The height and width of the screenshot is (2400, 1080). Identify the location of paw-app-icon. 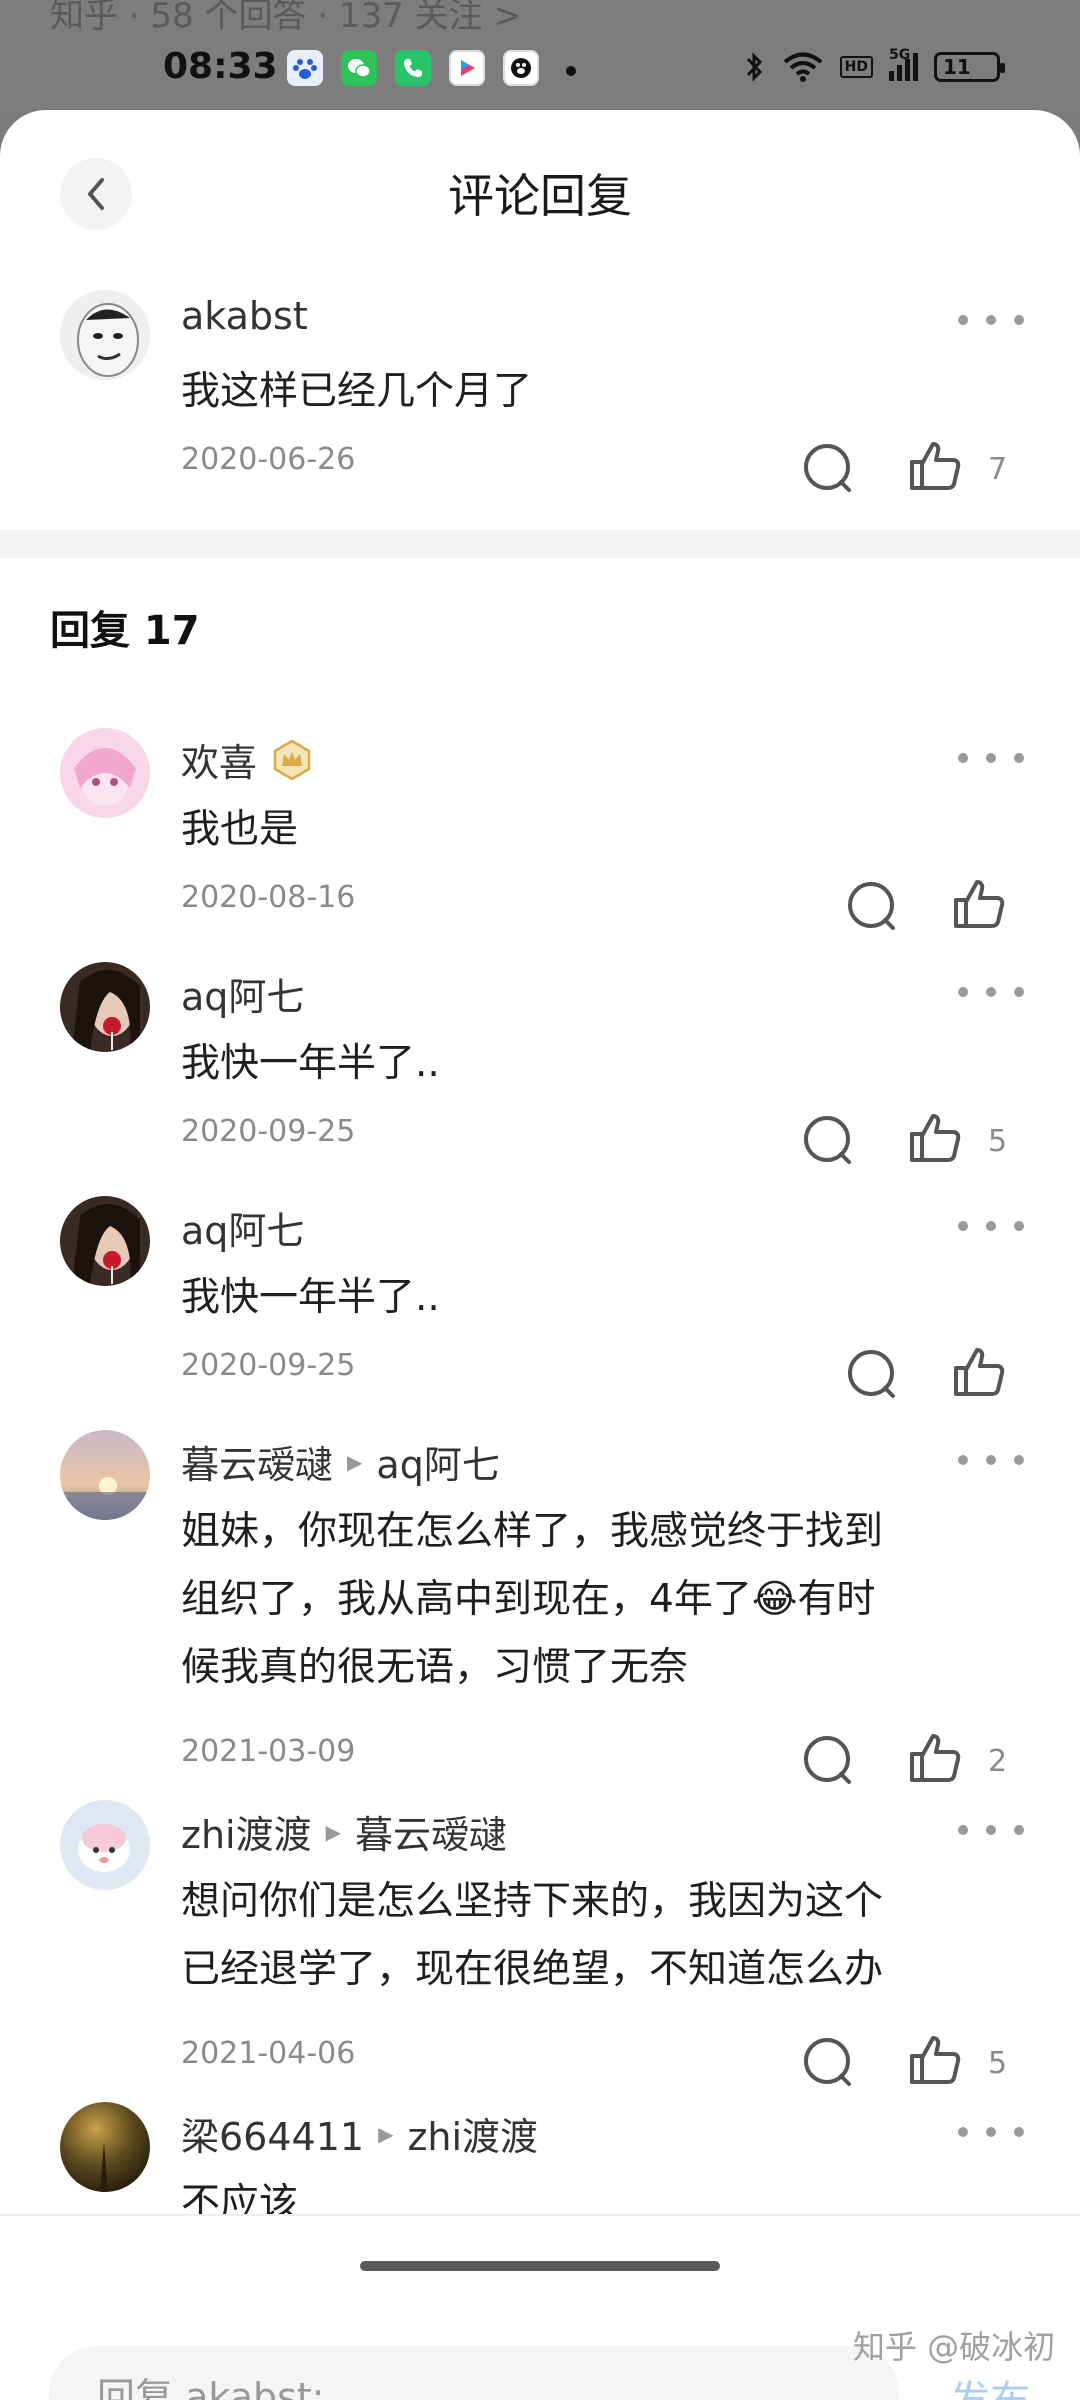
(521, 68).